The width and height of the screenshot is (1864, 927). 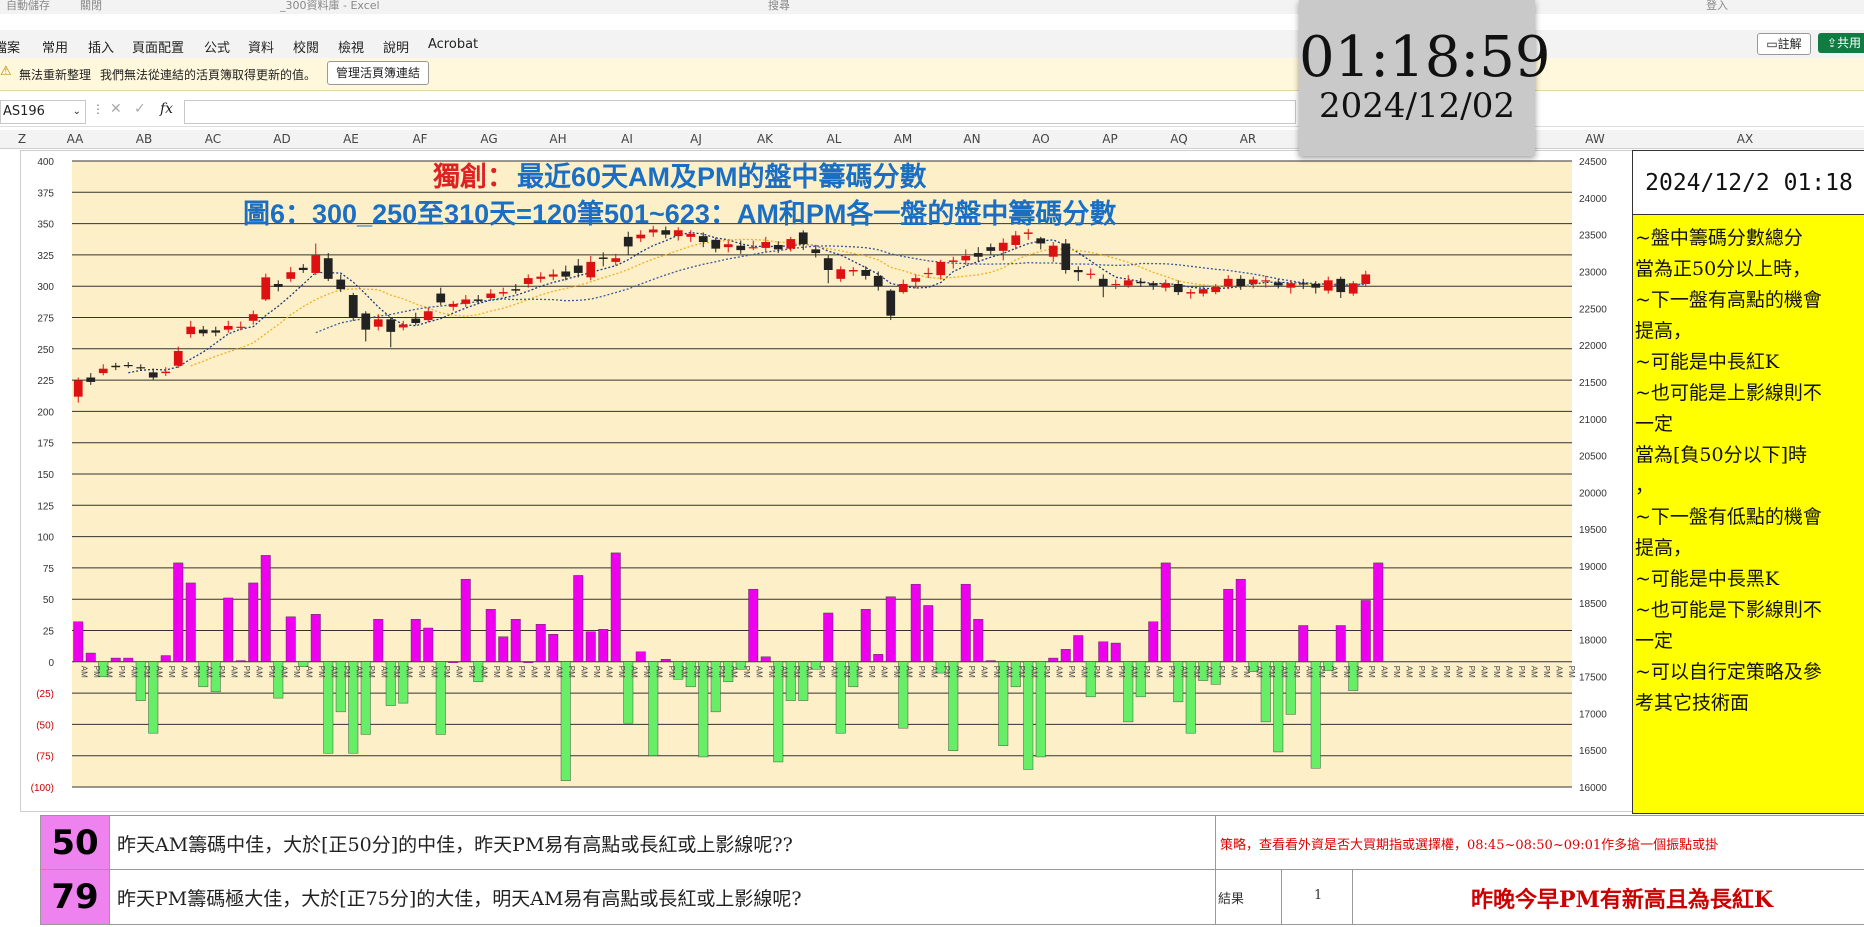 I want to click on left-axis-tick-label: 25, so click(x=49, y=632).